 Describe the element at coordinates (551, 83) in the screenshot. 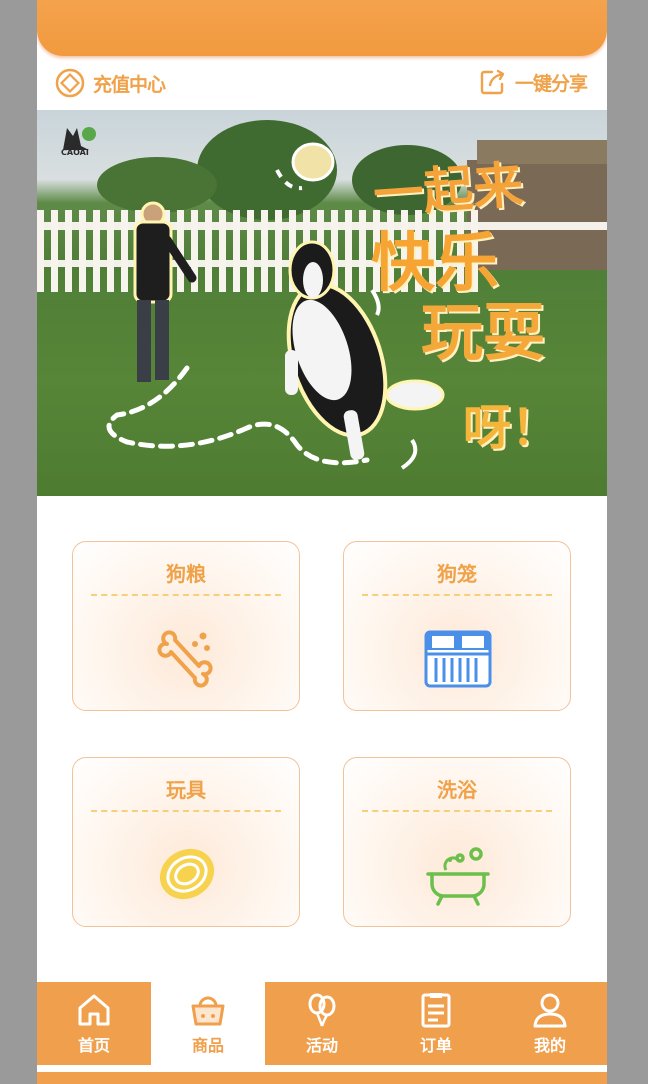

I see `share-label: 一键分享` at that location.